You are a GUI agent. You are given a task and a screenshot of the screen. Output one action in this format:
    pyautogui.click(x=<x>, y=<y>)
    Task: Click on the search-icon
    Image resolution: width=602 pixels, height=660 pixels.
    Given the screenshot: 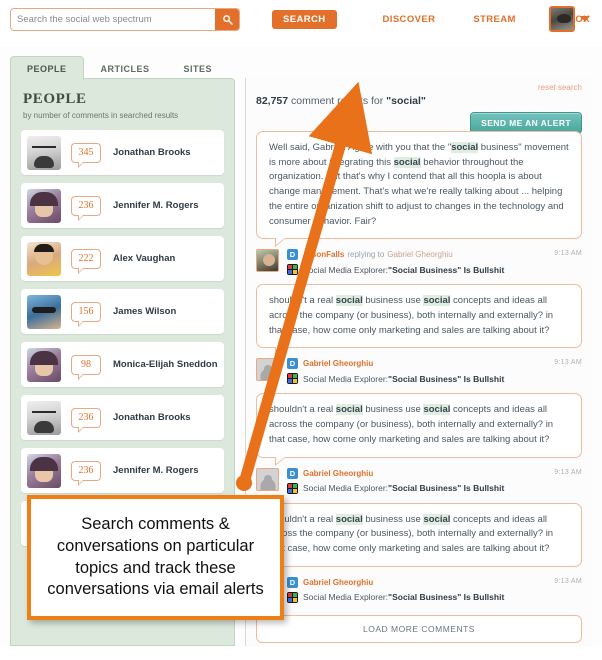 What is the action you would take?
    pyautogui.click(x=227, y=19)
    